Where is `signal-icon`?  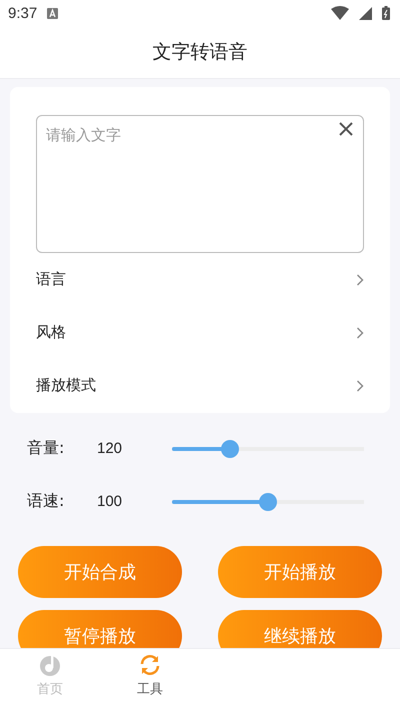
signal-icon is located at coordinates (365, 13).